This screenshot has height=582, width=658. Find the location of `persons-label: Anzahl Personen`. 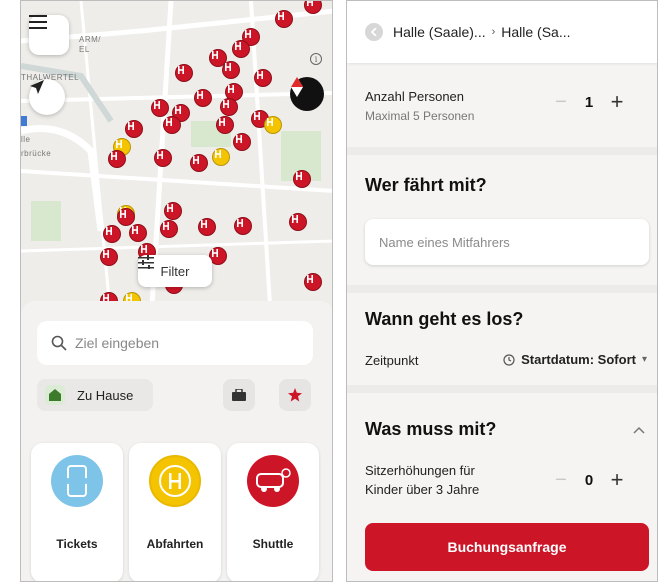

persons-label: Anzahl Personen is located at coordinates (415, 96).